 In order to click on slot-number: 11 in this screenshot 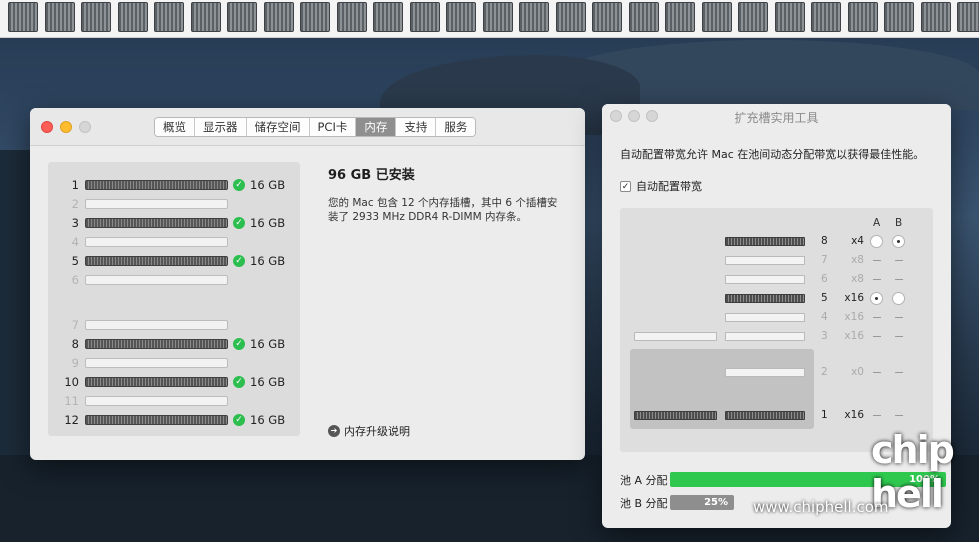, I will do `click(71, 401)`.